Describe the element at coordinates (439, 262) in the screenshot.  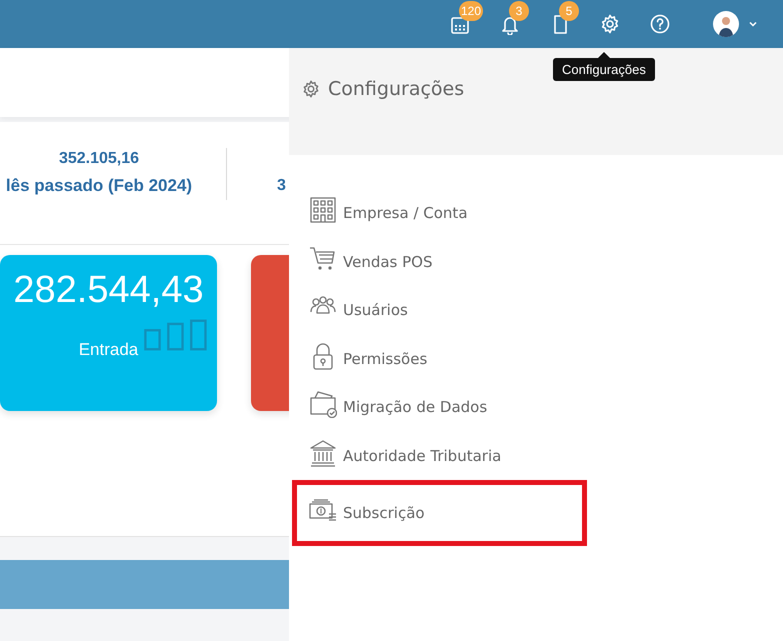
I see `menu-item: Vendas POS` at that location.